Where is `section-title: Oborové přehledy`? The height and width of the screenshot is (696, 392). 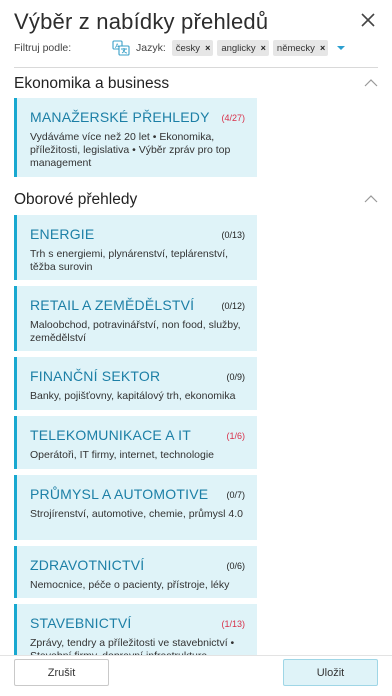
section-title: Oborové přehledy is located at coordinates (76, 199).